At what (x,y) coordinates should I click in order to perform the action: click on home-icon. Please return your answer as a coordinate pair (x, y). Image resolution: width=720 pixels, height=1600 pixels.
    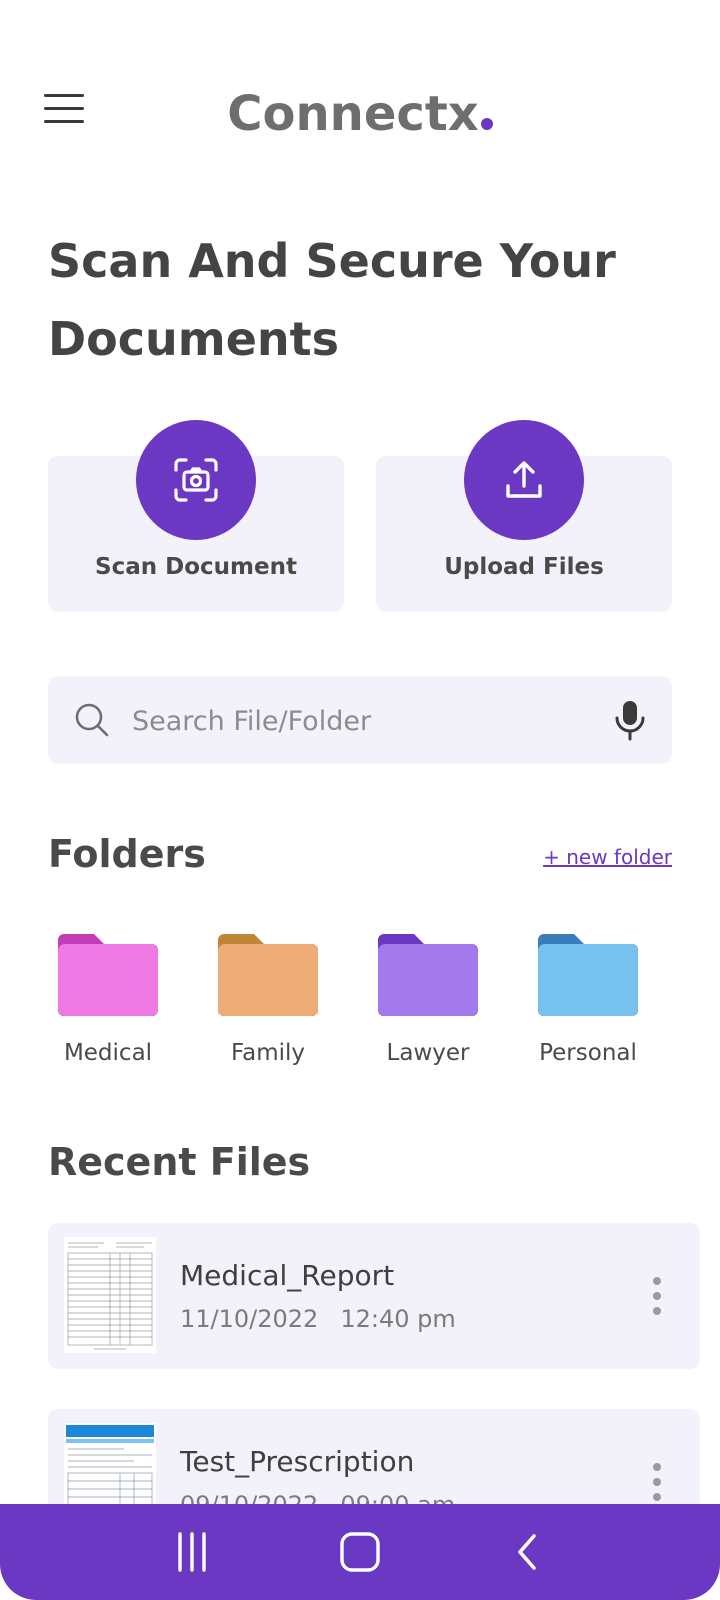
    Looking at the image, I should click on (360, 1552).